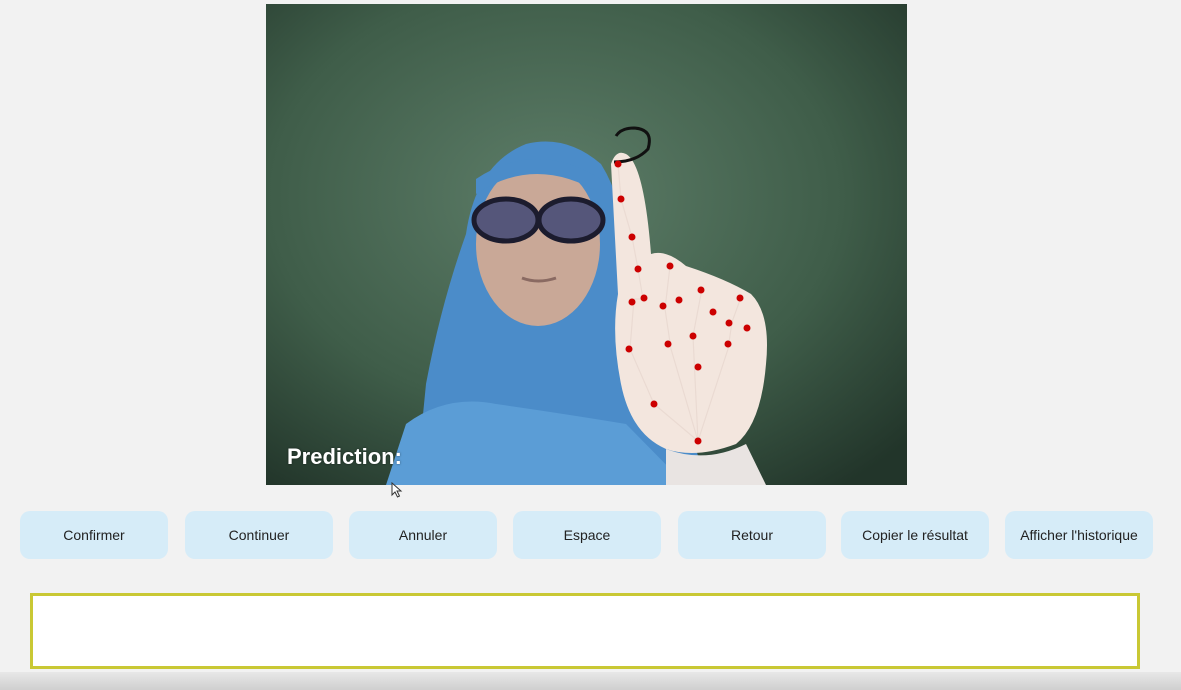 This screenshot has width=1181, height=690. I want to click on prediction-label: Prediction:, so click(344, 456).